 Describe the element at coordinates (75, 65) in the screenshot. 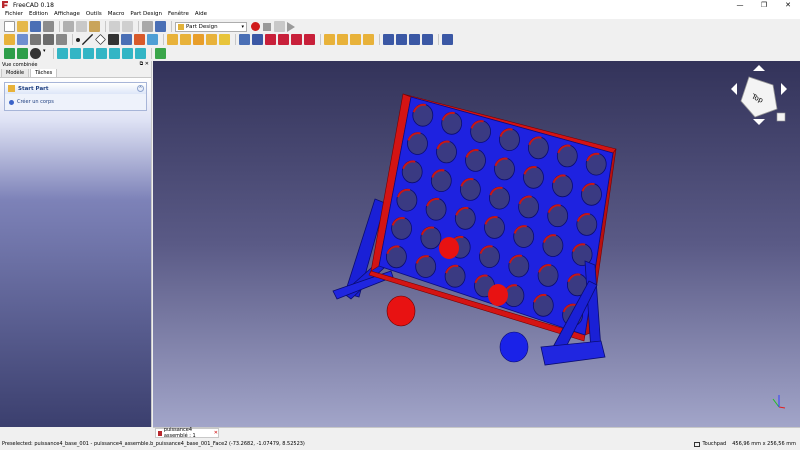

I see `combo-view-header: Vue combinée ⧉ ✕` at that location.